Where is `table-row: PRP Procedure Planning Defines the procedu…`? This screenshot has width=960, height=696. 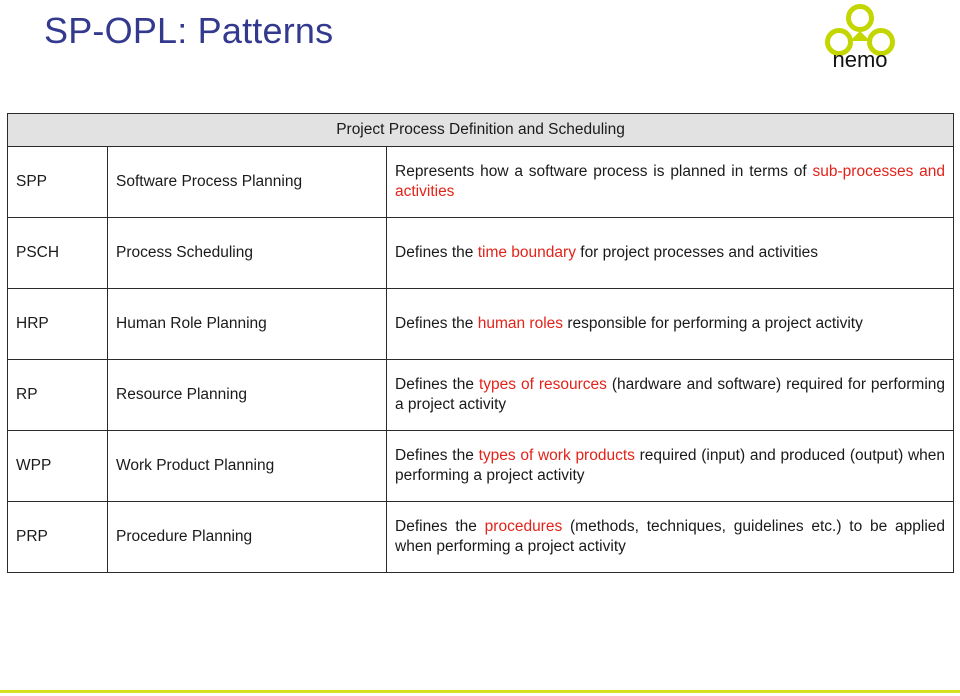 table-row: PRP Procedure Planning Defines the procedu… is located at coordinates (481, 537).